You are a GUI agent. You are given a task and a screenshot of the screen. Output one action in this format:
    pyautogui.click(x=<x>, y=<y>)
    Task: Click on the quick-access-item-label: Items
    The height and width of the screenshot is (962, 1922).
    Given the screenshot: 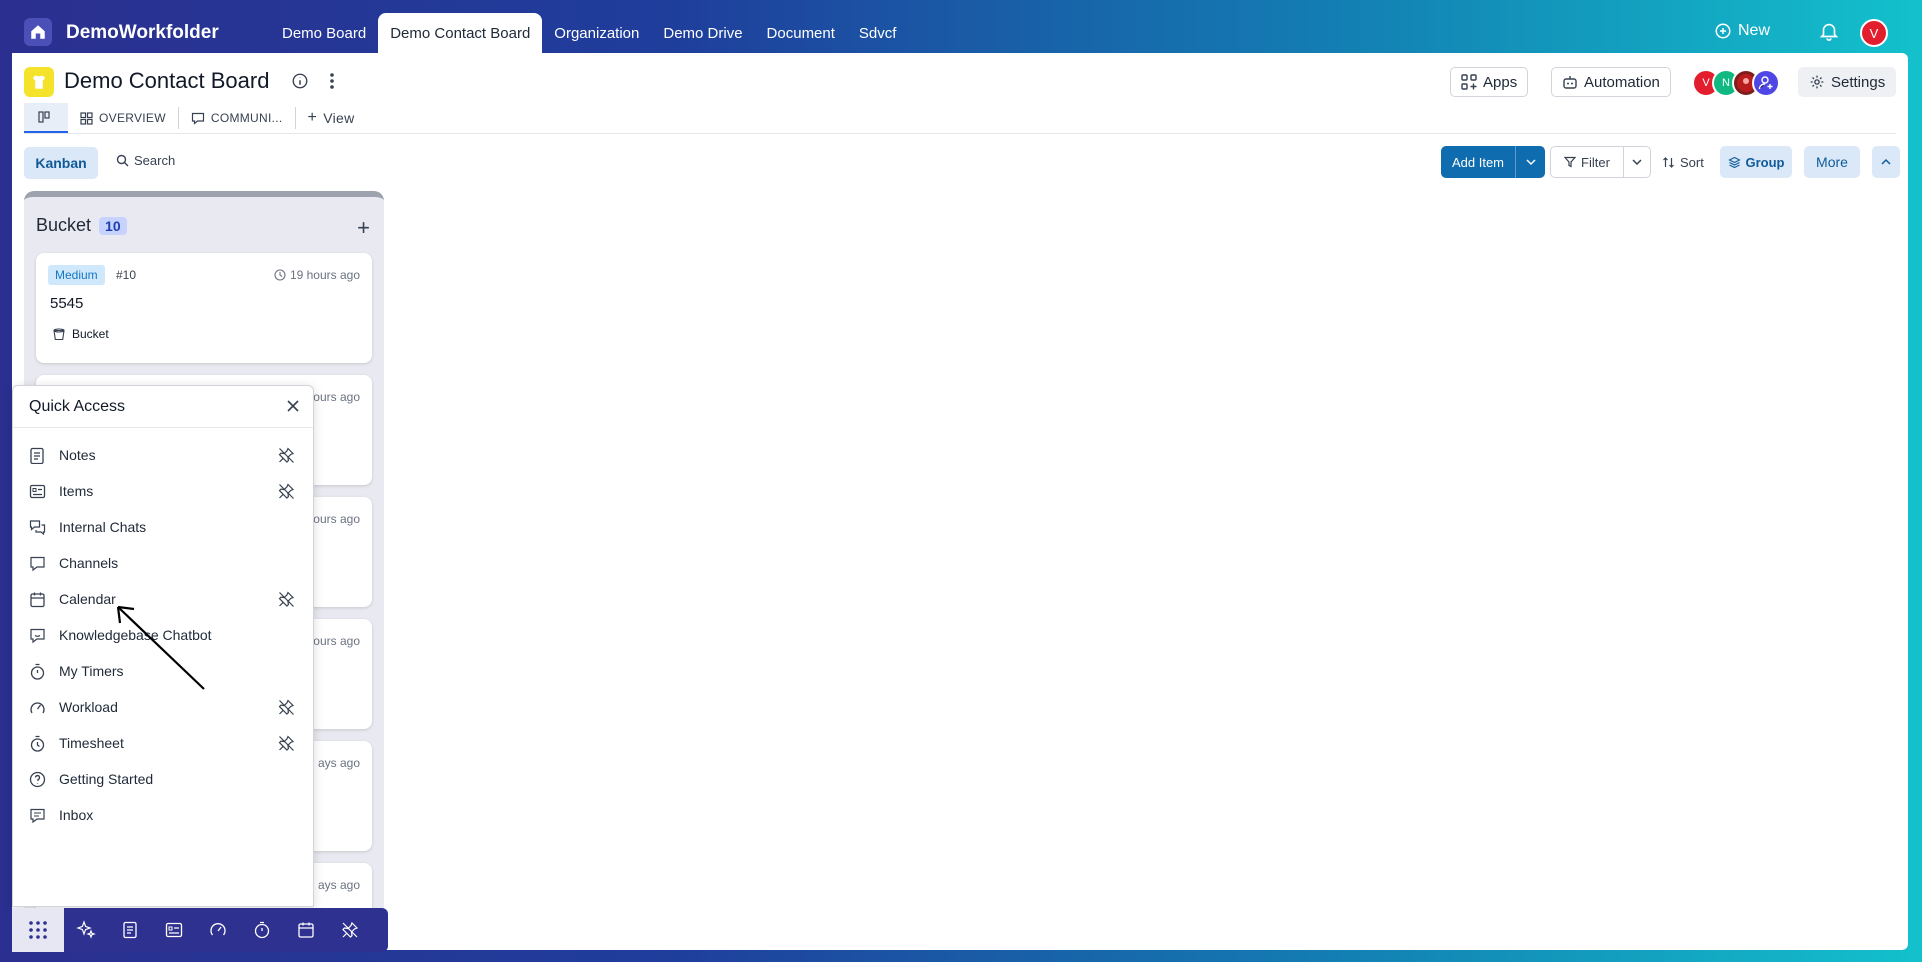 What is the action you would take?
    pyautogui.click(x=76, y=491)
    